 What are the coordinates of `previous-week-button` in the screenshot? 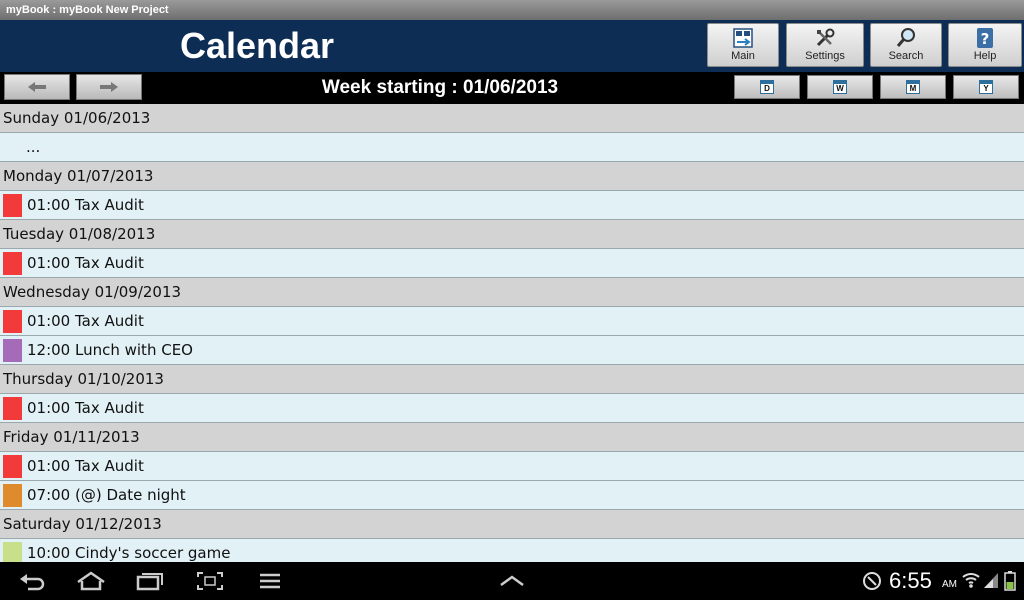 It's located at (37, 87).